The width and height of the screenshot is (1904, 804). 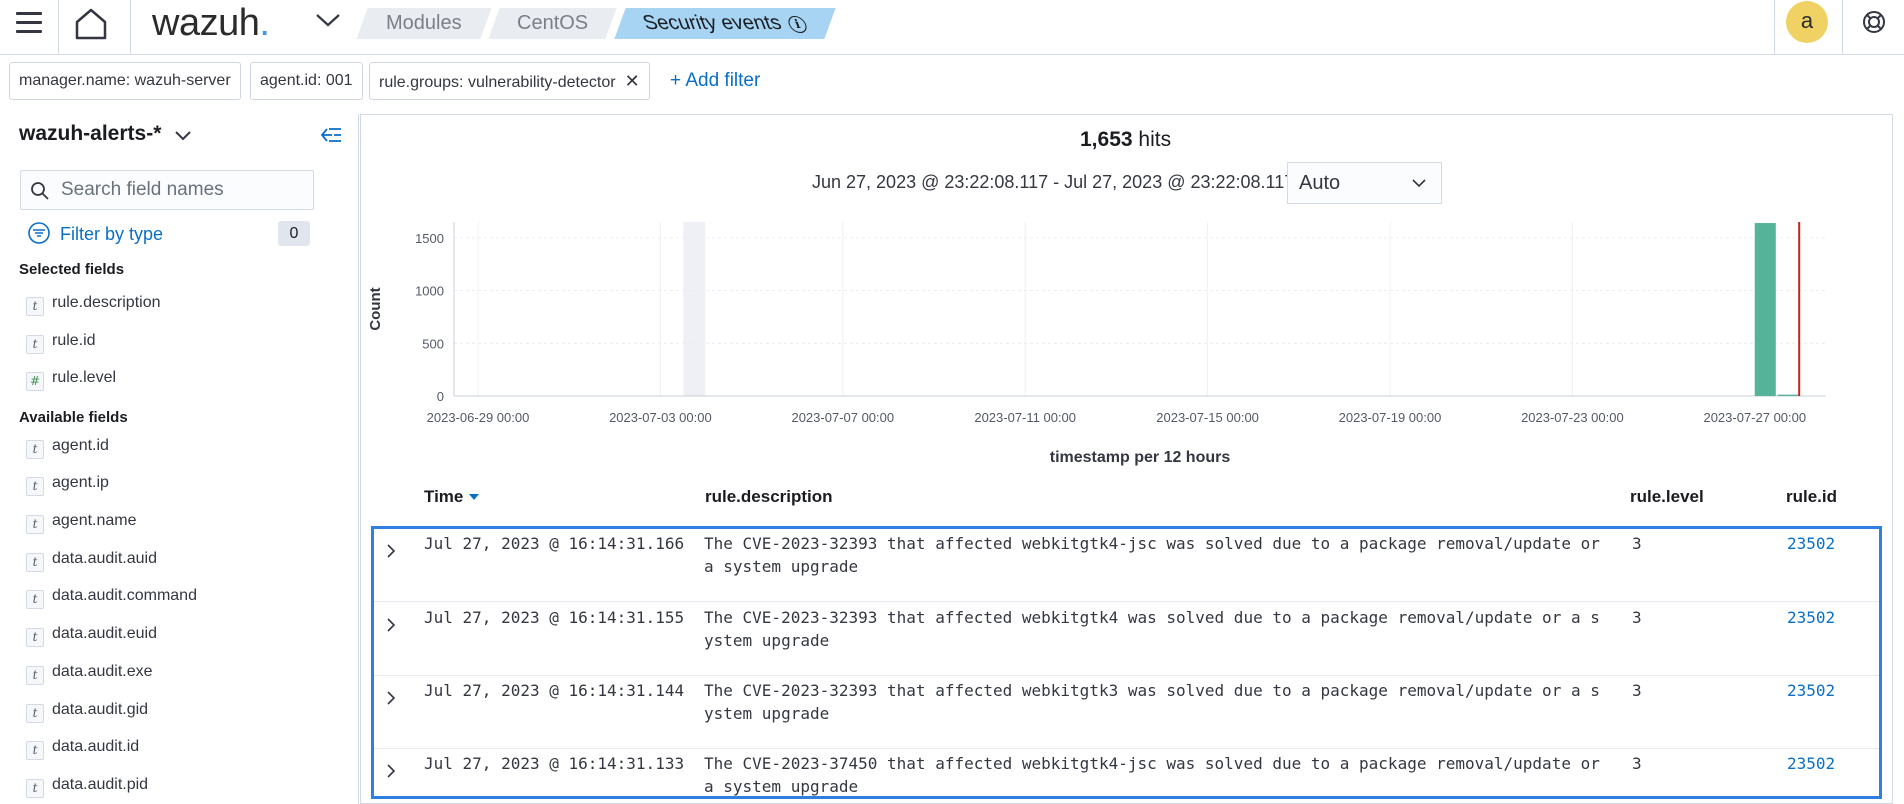 I want to click on x-tick-label: 2023-06-29 00:00, so click(x=478, y=417).